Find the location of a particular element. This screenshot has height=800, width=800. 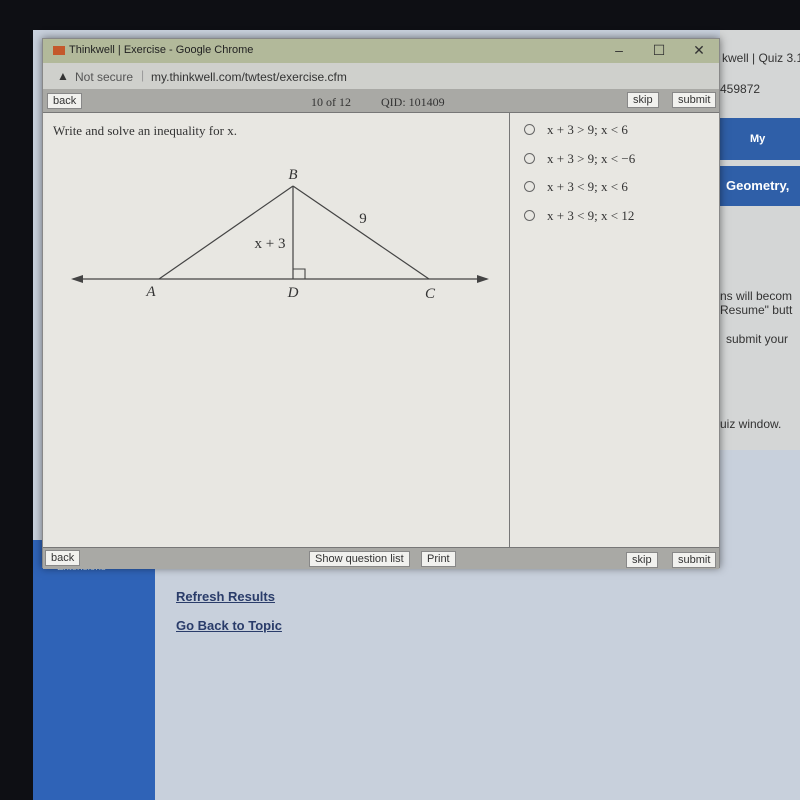

answer-option-1: x + 3 > 9; x < 6 is located at coordinates (576, 130).